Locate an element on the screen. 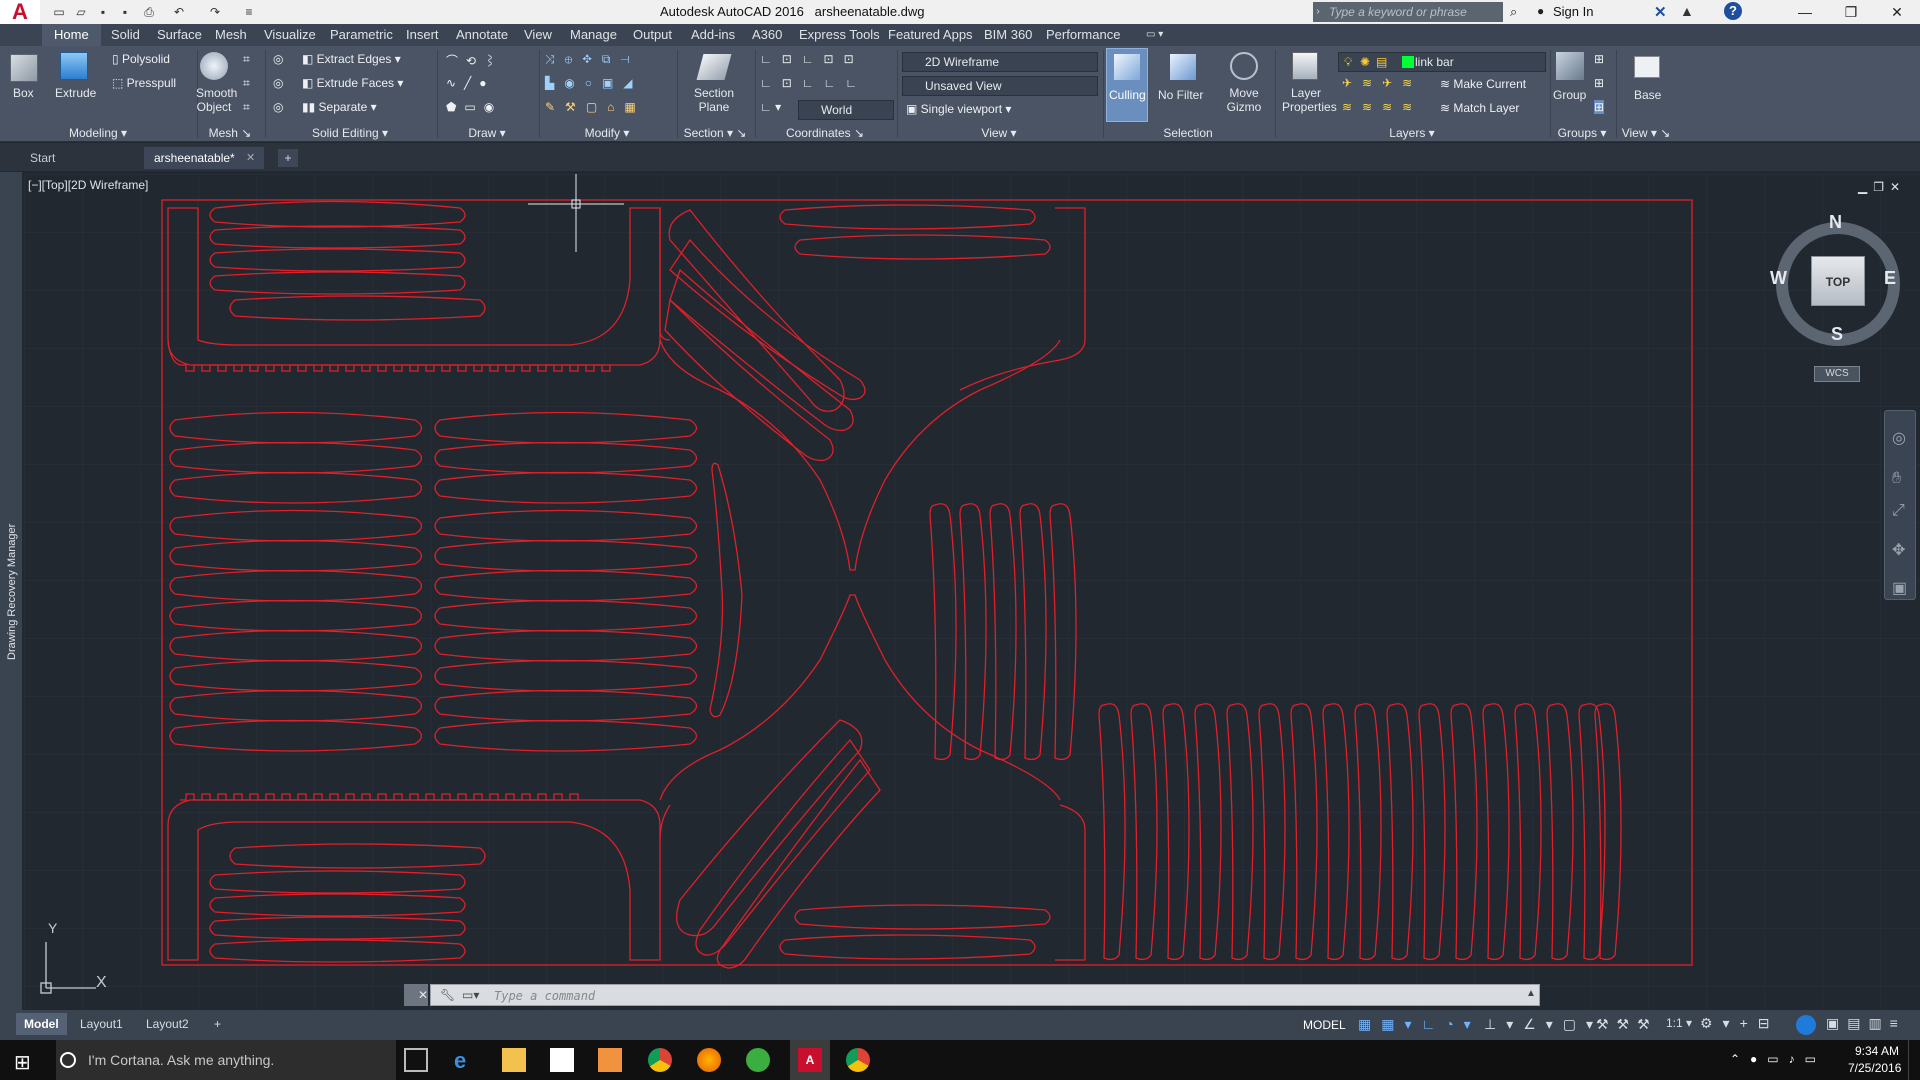  redo-icon: ↷ is located at coordinates (215, 12).